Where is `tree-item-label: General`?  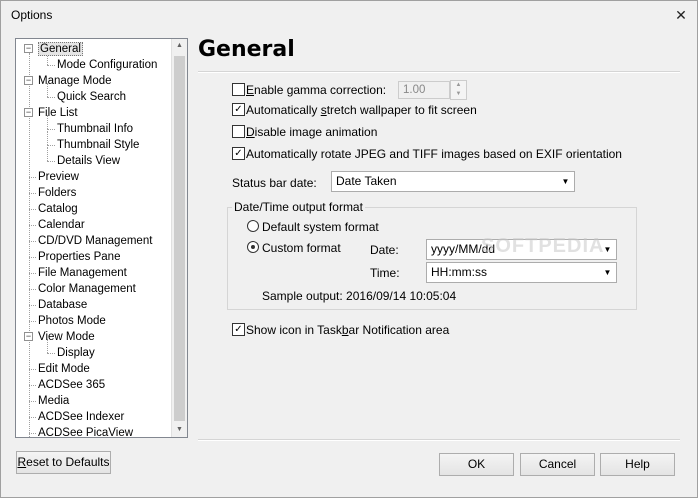 tree-item-label: General is located at coordinates (60, 49).